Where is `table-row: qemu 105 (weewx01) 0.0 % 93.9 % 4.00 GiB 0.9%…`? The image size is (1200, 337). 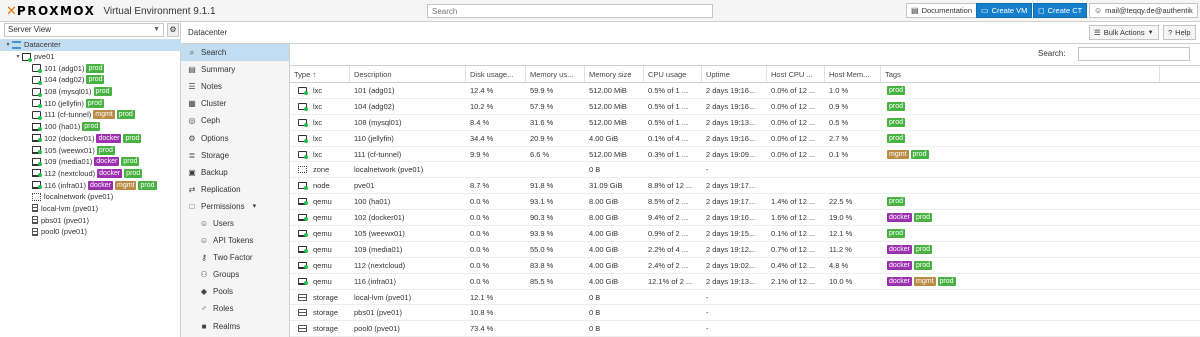
table-row: qemu 105 (weewx01) 0.0 % 93.9 % 4.00 GiB 0.9%… is located at coordinates (745, 234).